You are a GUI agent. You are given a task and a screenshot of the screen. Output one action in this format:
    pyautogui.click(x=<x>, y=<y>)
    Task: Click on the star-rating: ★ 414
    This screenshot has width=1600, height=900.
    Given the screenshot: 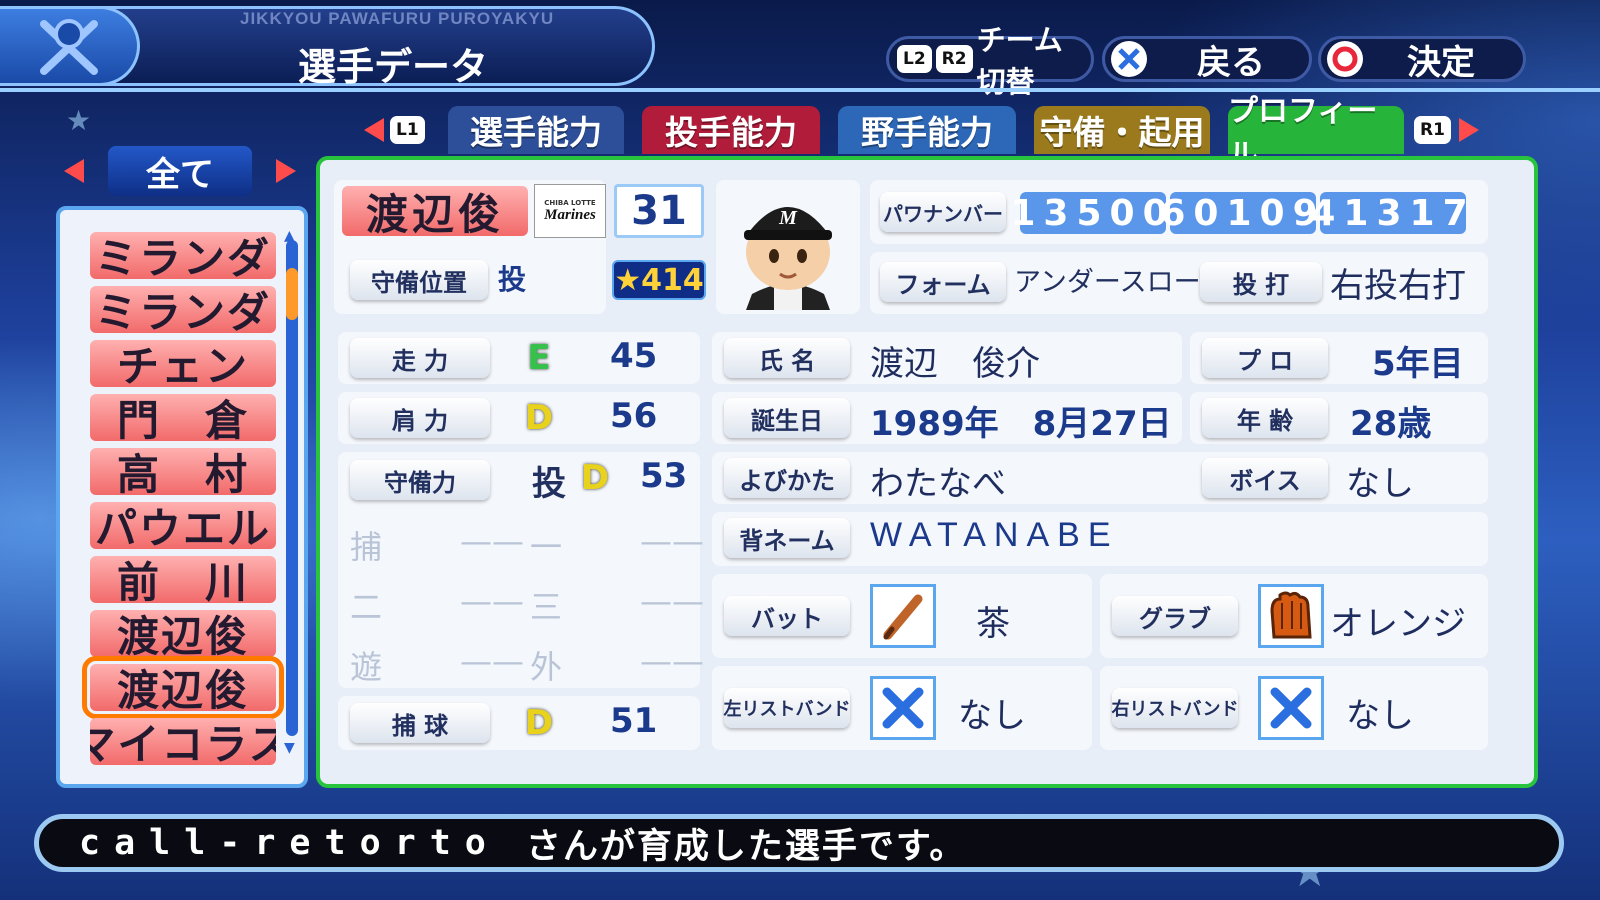 What is the action you would take?
    pyautogui.click(x=659, y=280)
    